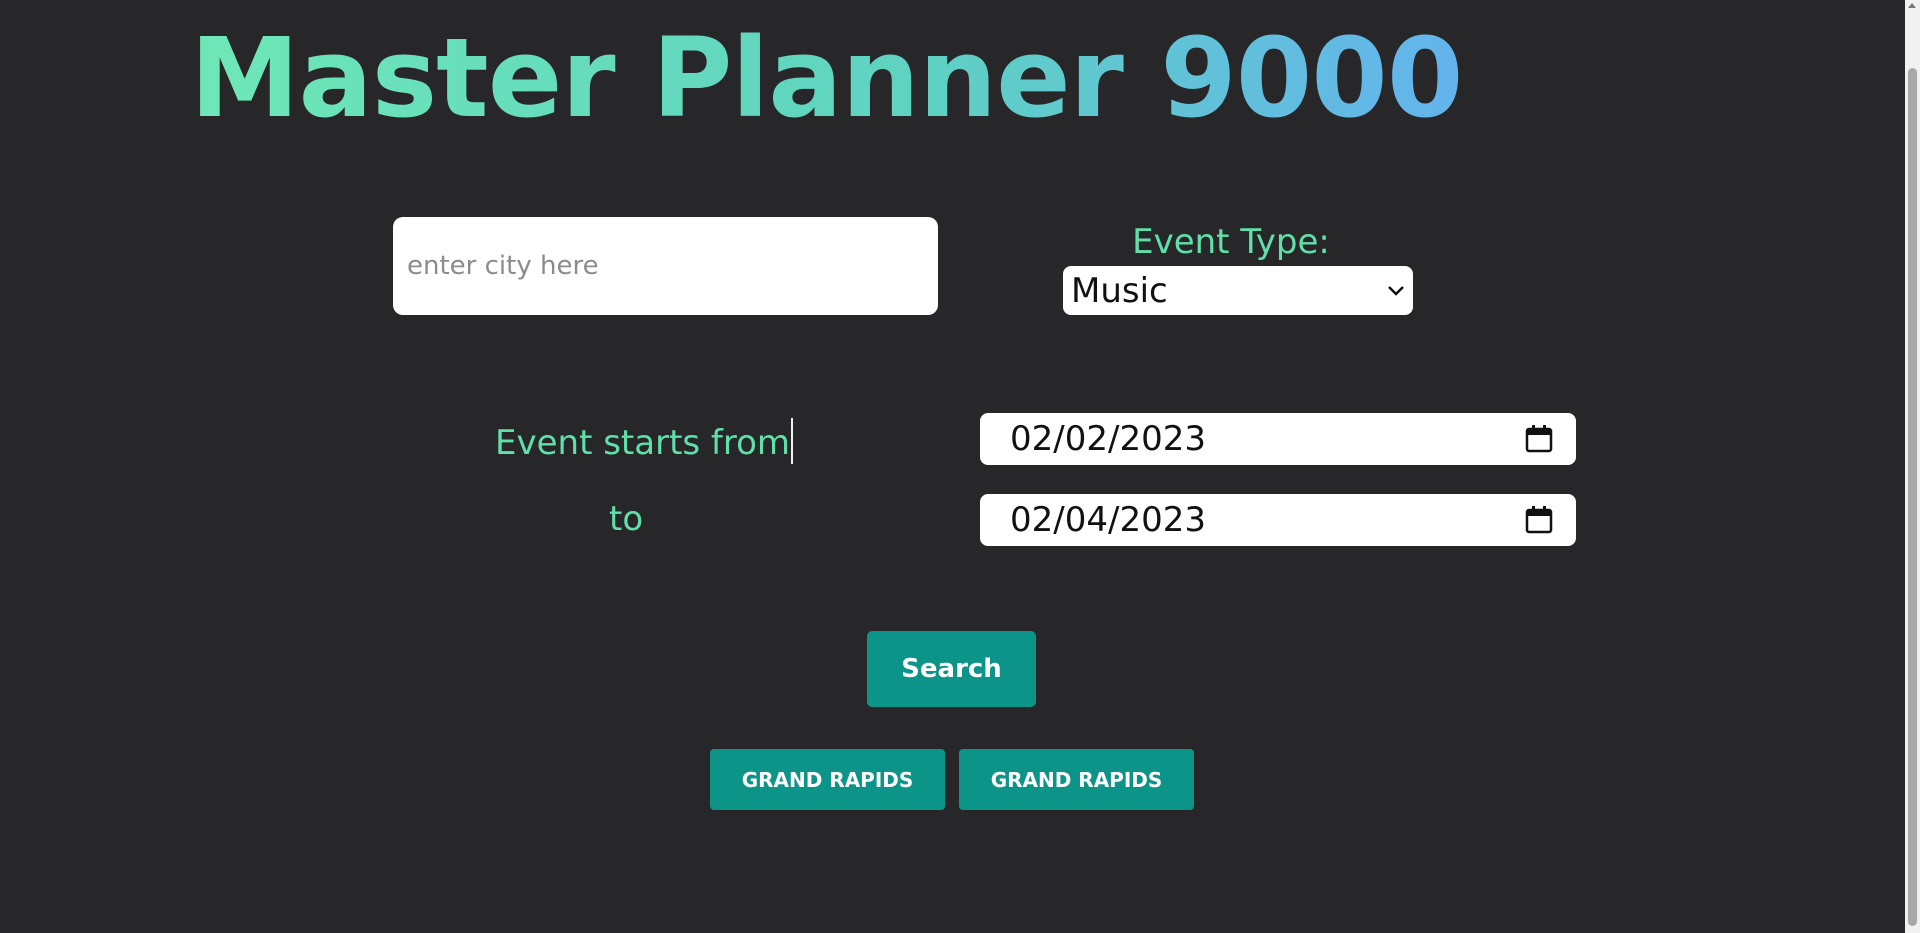 Image resolution: width=1920 pixels, height=933 pixels. Describe the element at coordinates (951, 669) in the screenshot. I see `search-button: Search` at that location.